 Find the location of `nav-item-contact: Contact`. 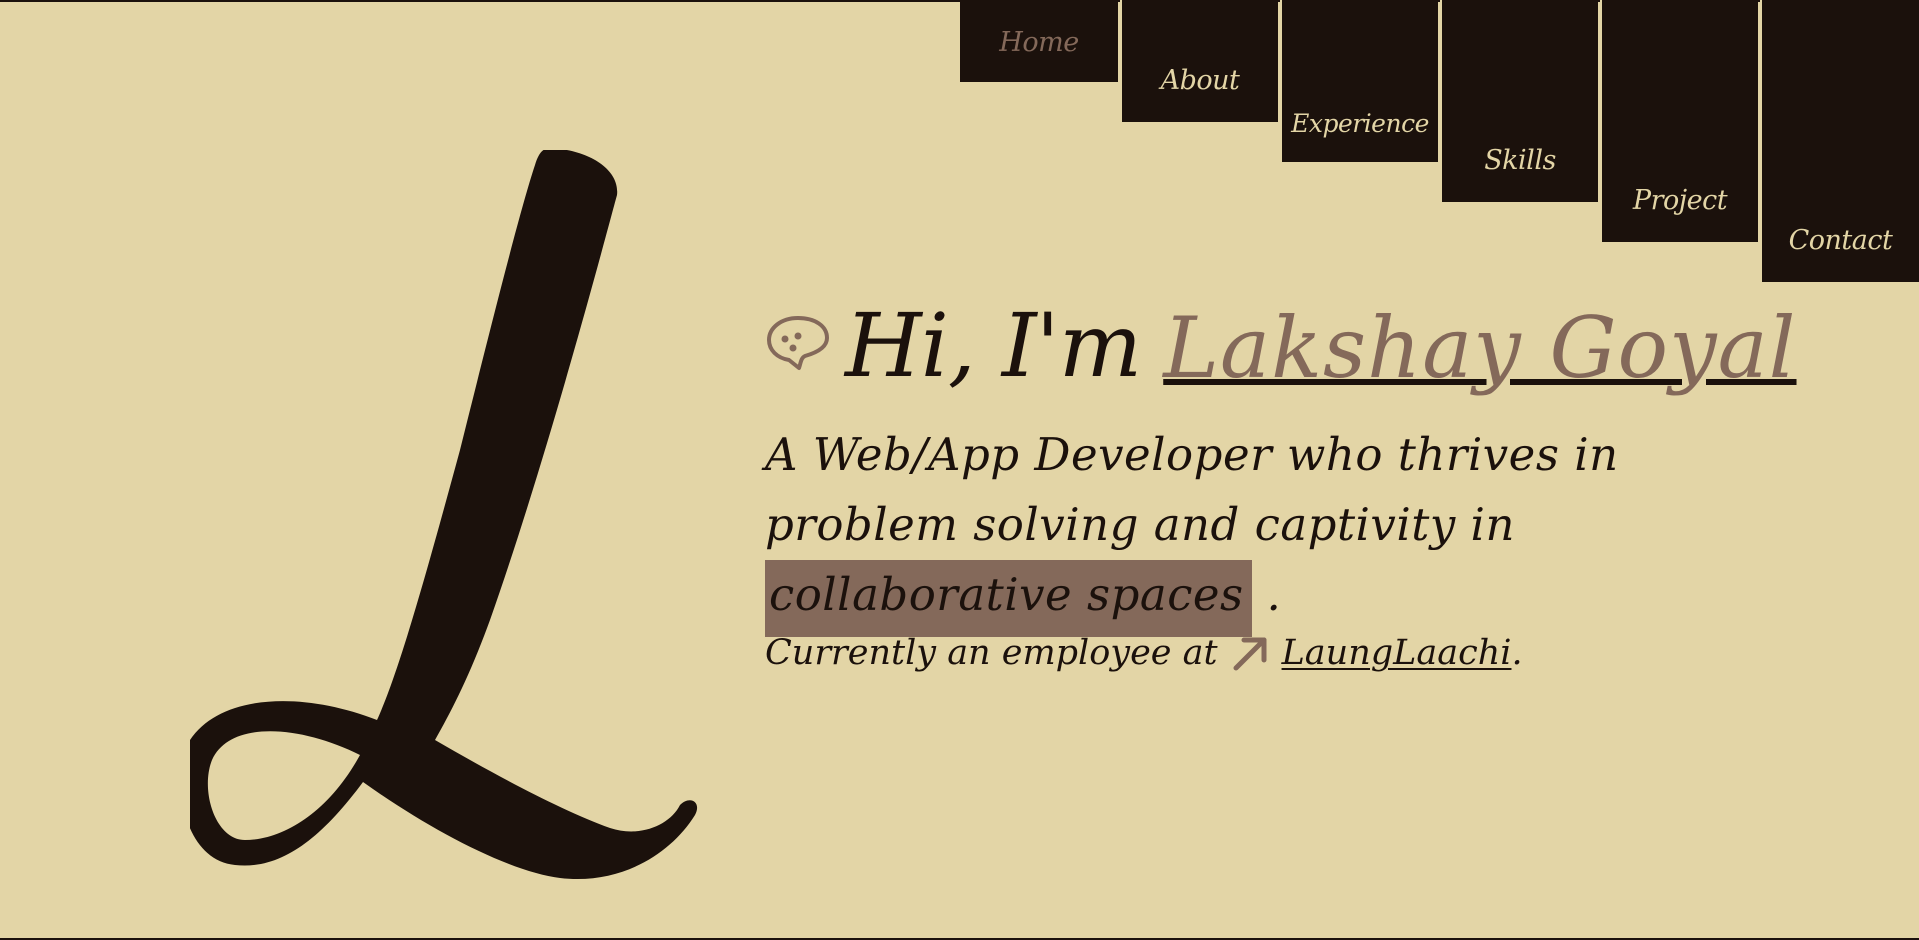

nav-item-contact: Contact is located at coordinates (1839, 141).